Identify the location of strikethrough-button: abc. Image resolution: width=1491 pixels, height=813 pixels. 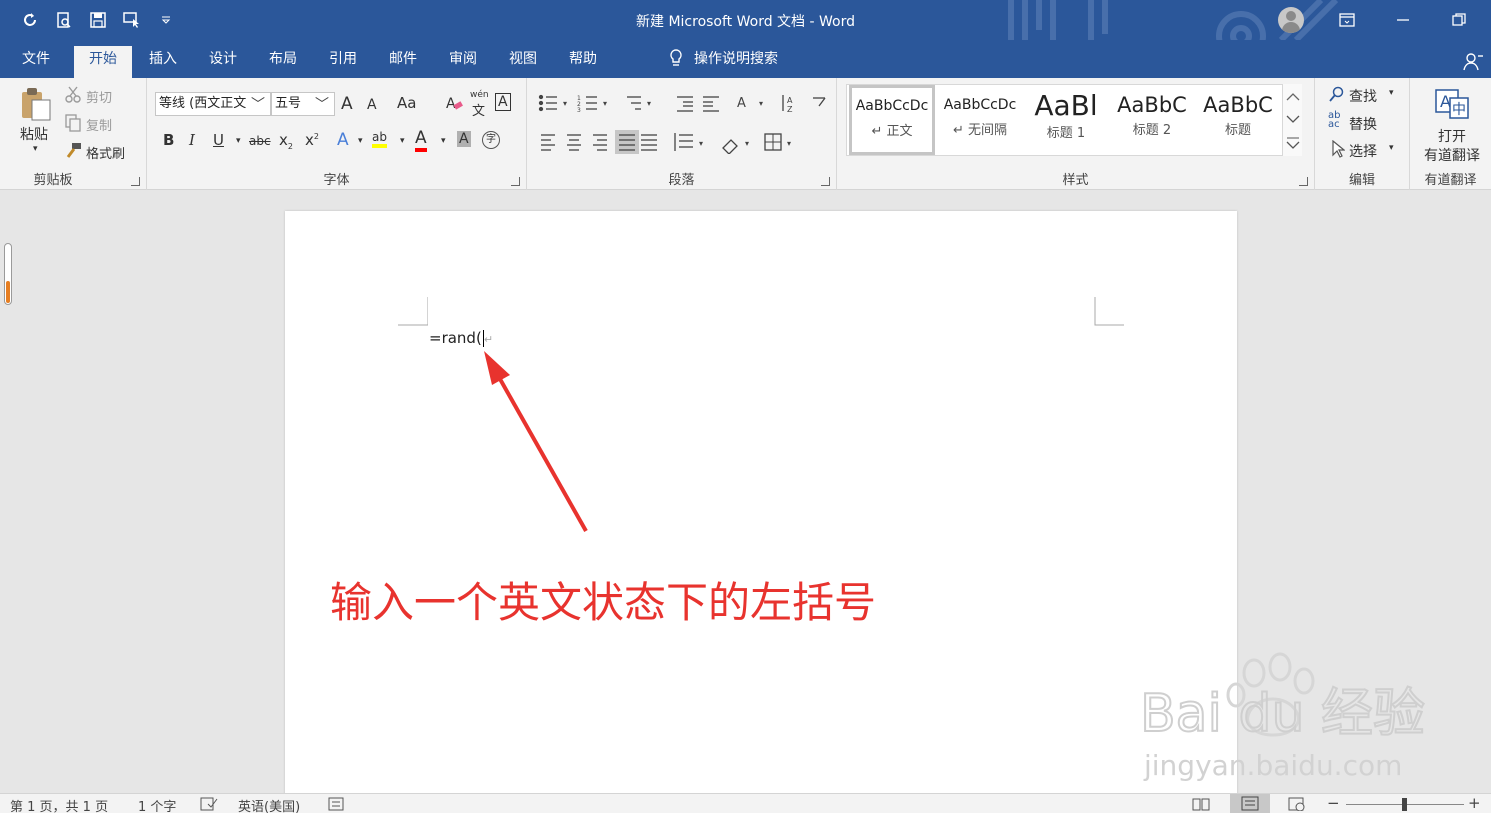
(260, 141).